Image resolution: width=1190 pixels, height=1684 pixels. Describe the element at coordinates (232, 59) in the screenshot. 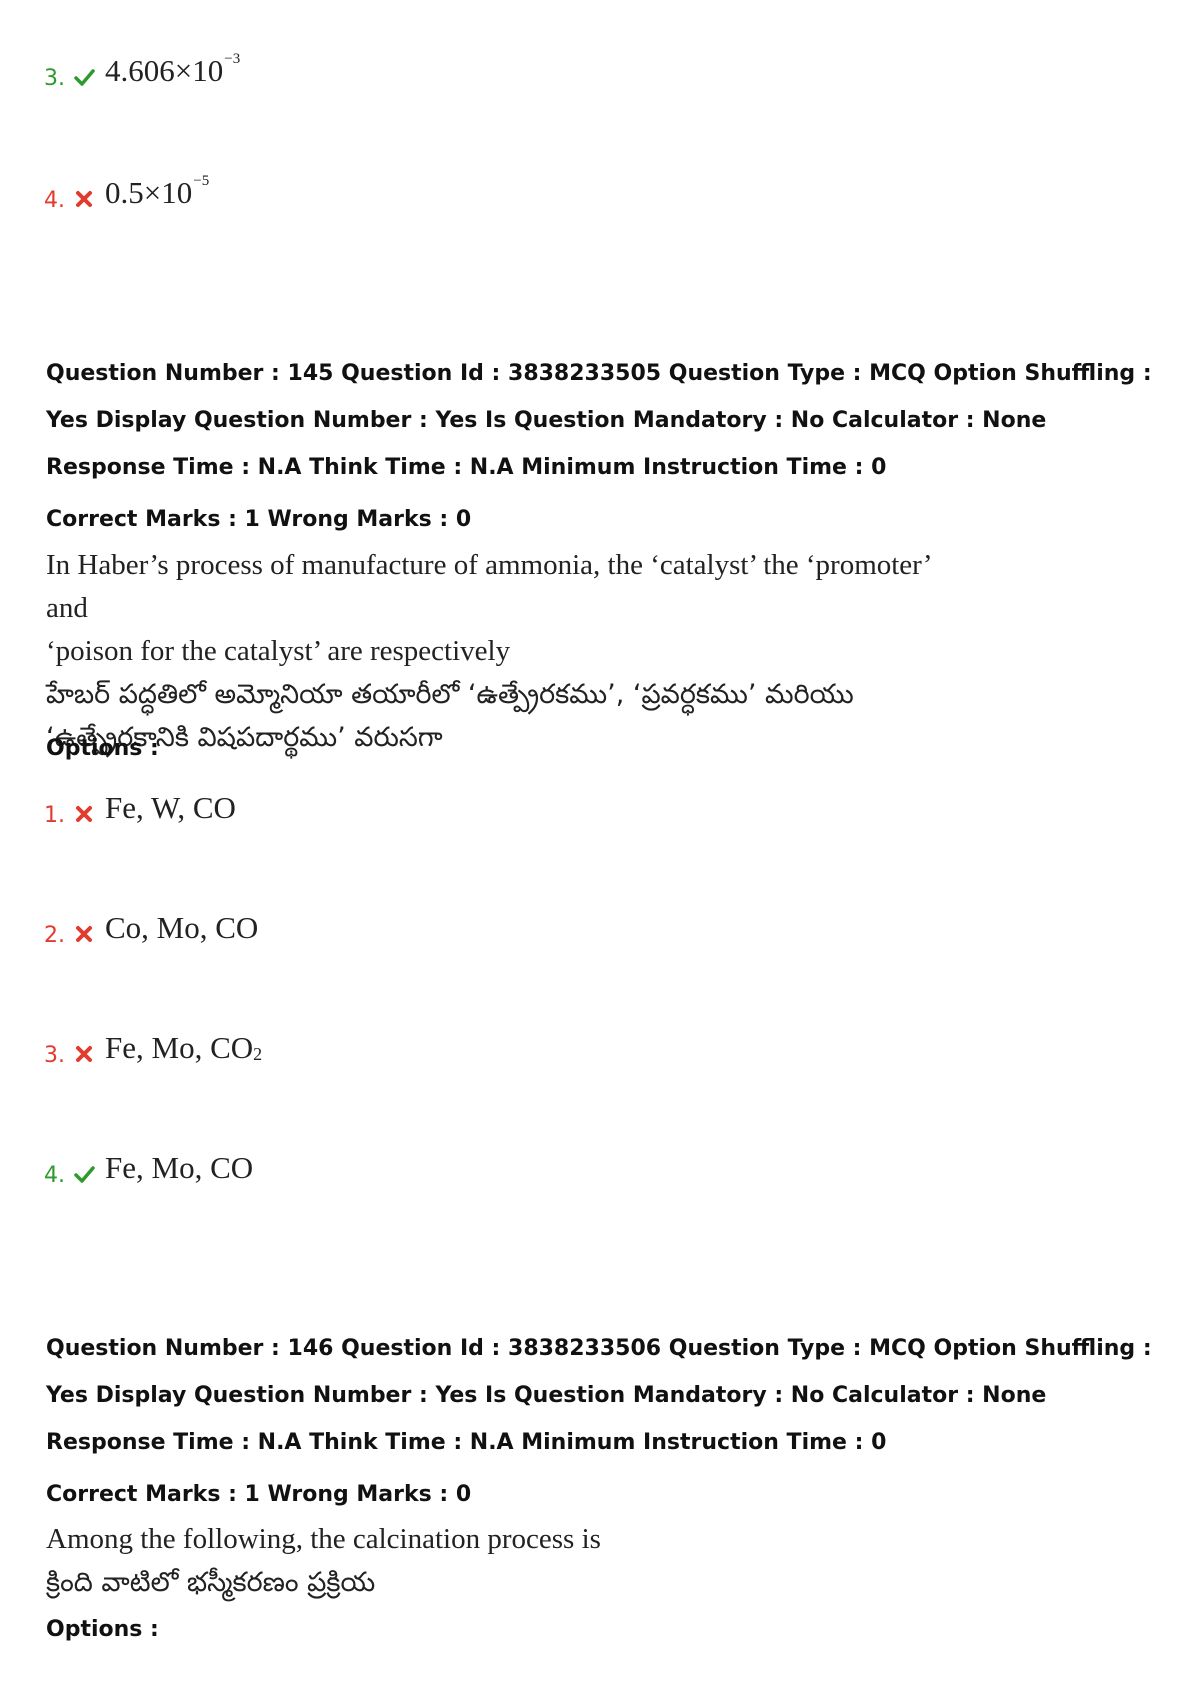

I see `exponent: −3` at that location.